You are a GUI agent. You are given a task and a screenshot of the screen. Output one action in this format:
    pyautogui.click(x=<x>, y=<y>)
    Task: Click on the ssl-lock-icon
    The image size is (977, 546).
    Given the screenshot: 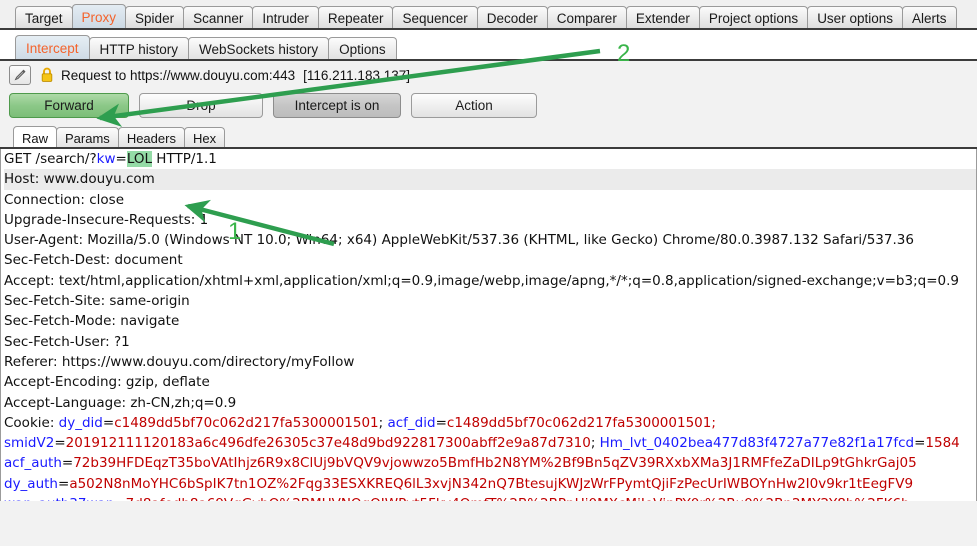 What is the action you would take?
    pyautogui.click(x=47, y=75)
    